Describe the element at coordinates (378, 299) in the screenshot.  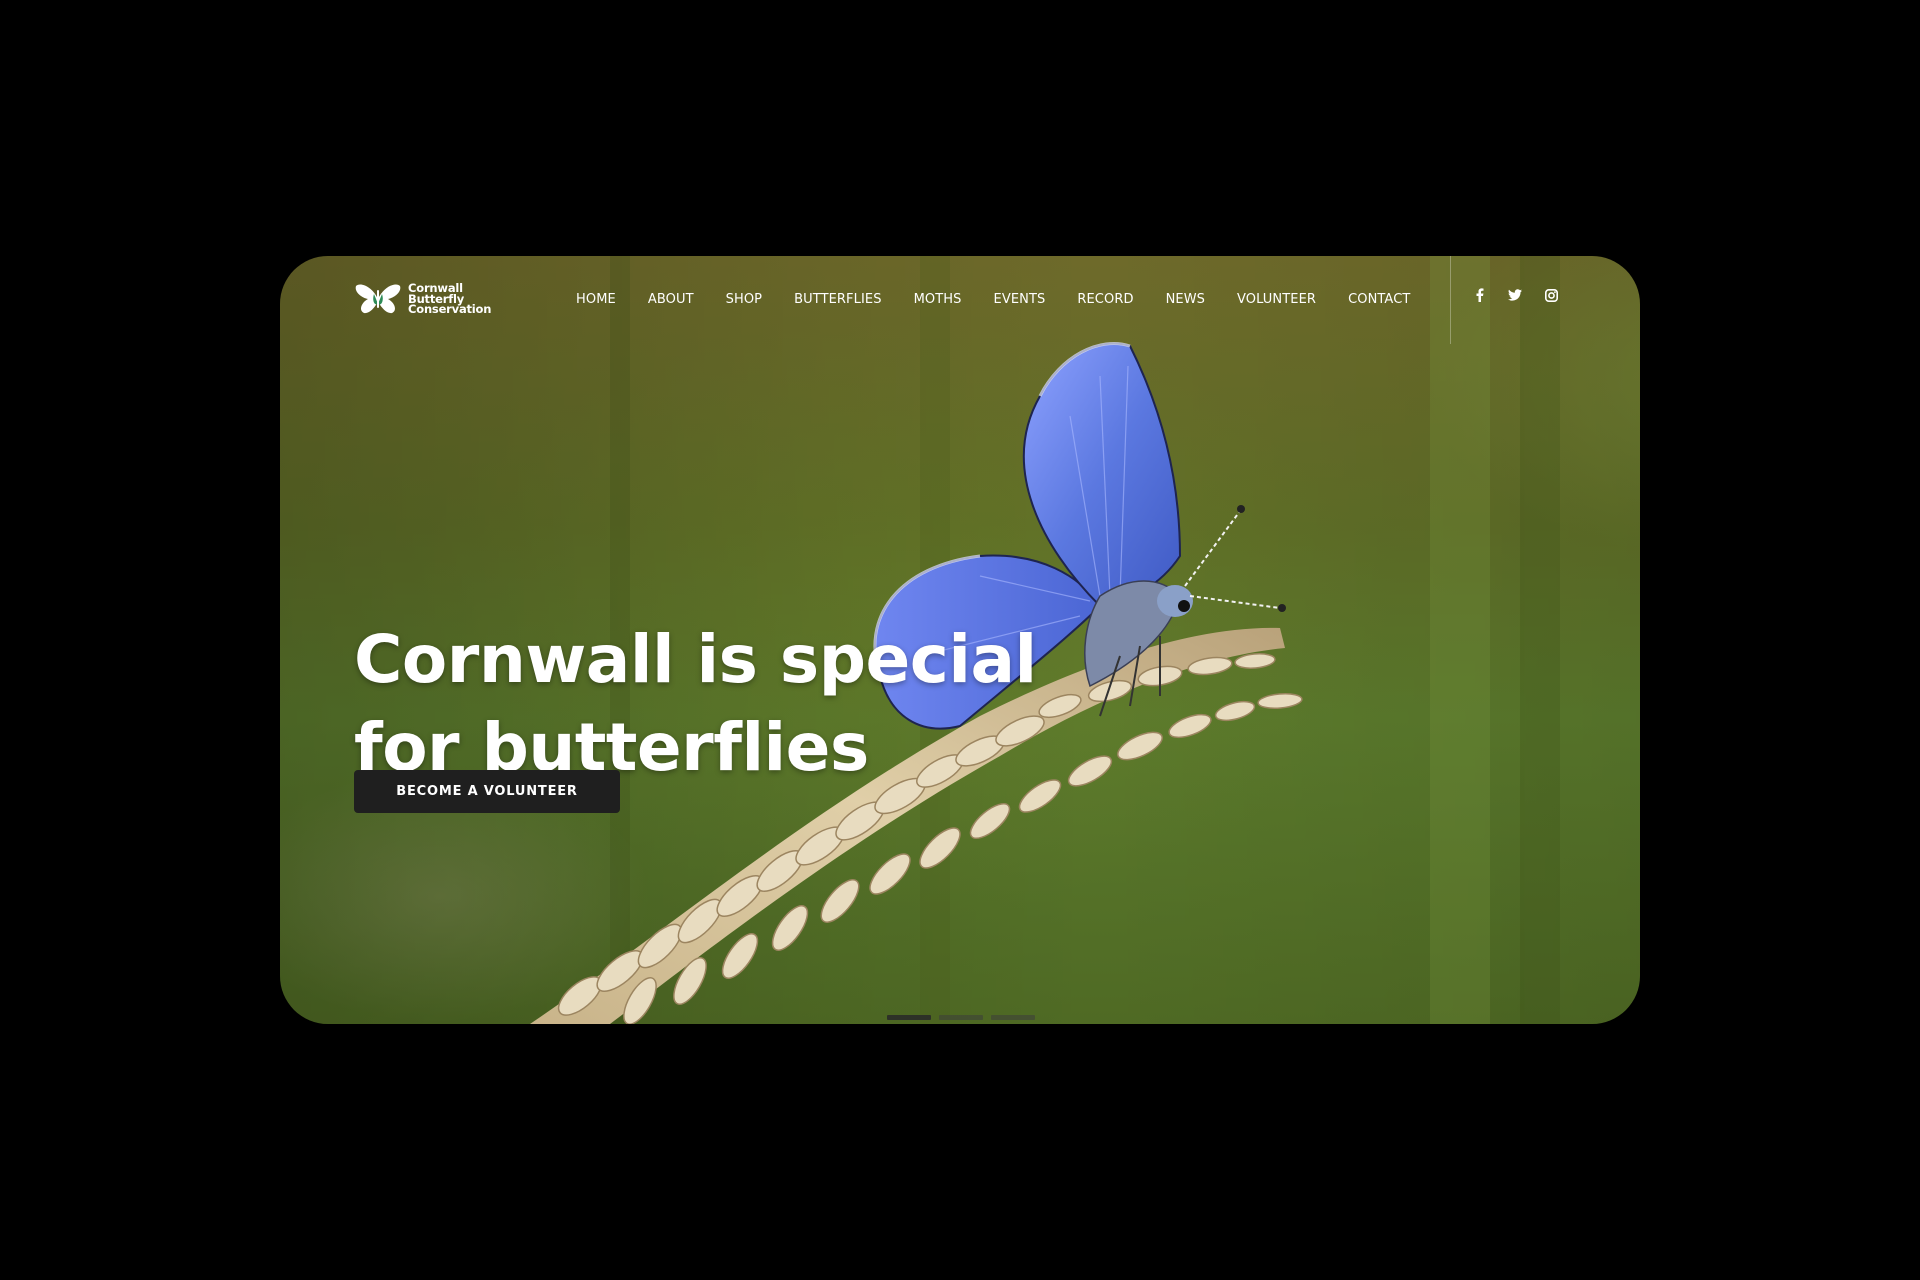
I see `butterfly-logo-icon` at that location.